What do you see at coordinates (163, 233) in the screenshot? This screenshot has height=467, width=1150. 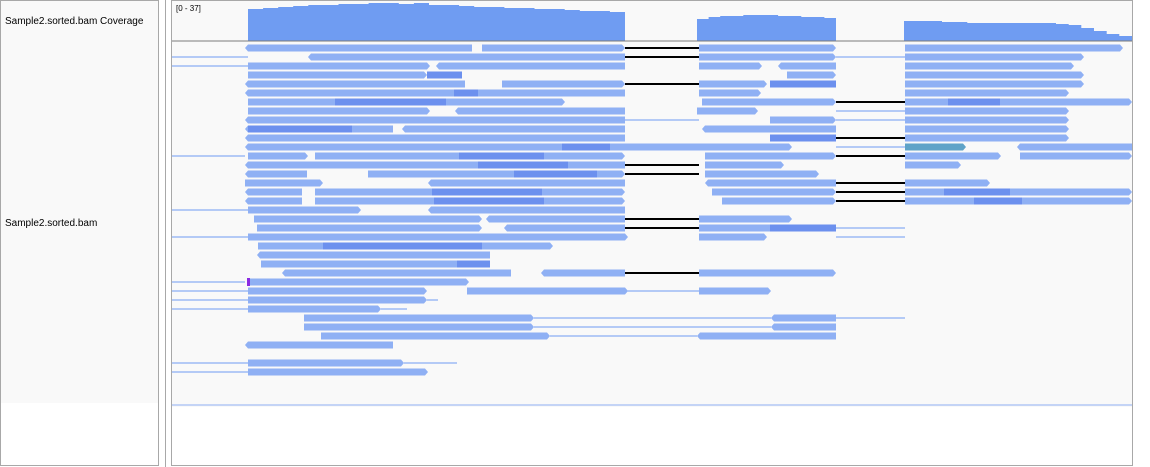 I see `panel-splitter` at bounding box center [163, 233].